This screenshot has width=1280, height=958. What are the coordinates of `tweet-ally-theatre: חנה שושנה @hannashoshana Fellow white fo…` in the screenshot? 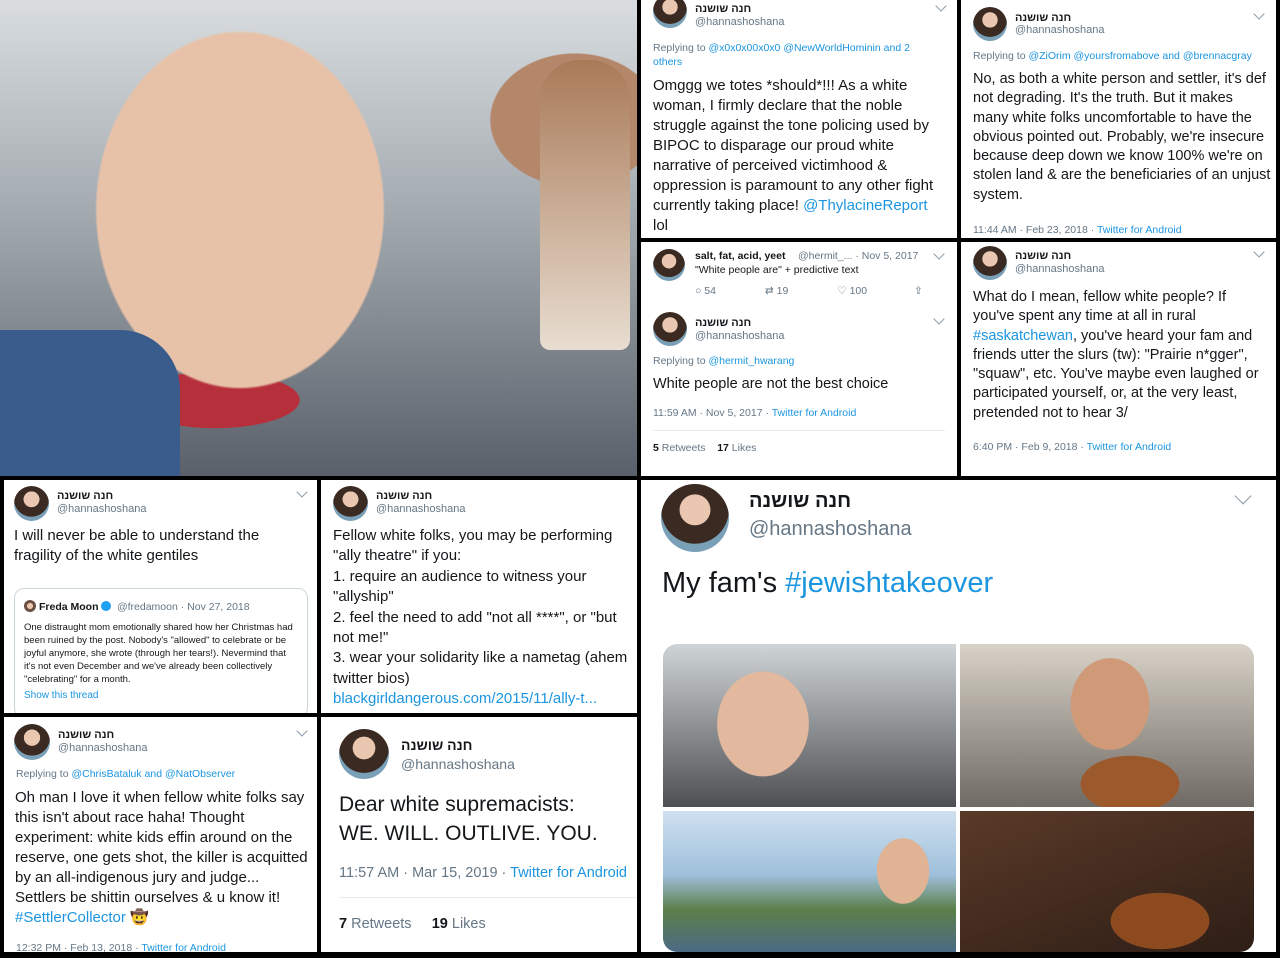 It's located at (479, 596).